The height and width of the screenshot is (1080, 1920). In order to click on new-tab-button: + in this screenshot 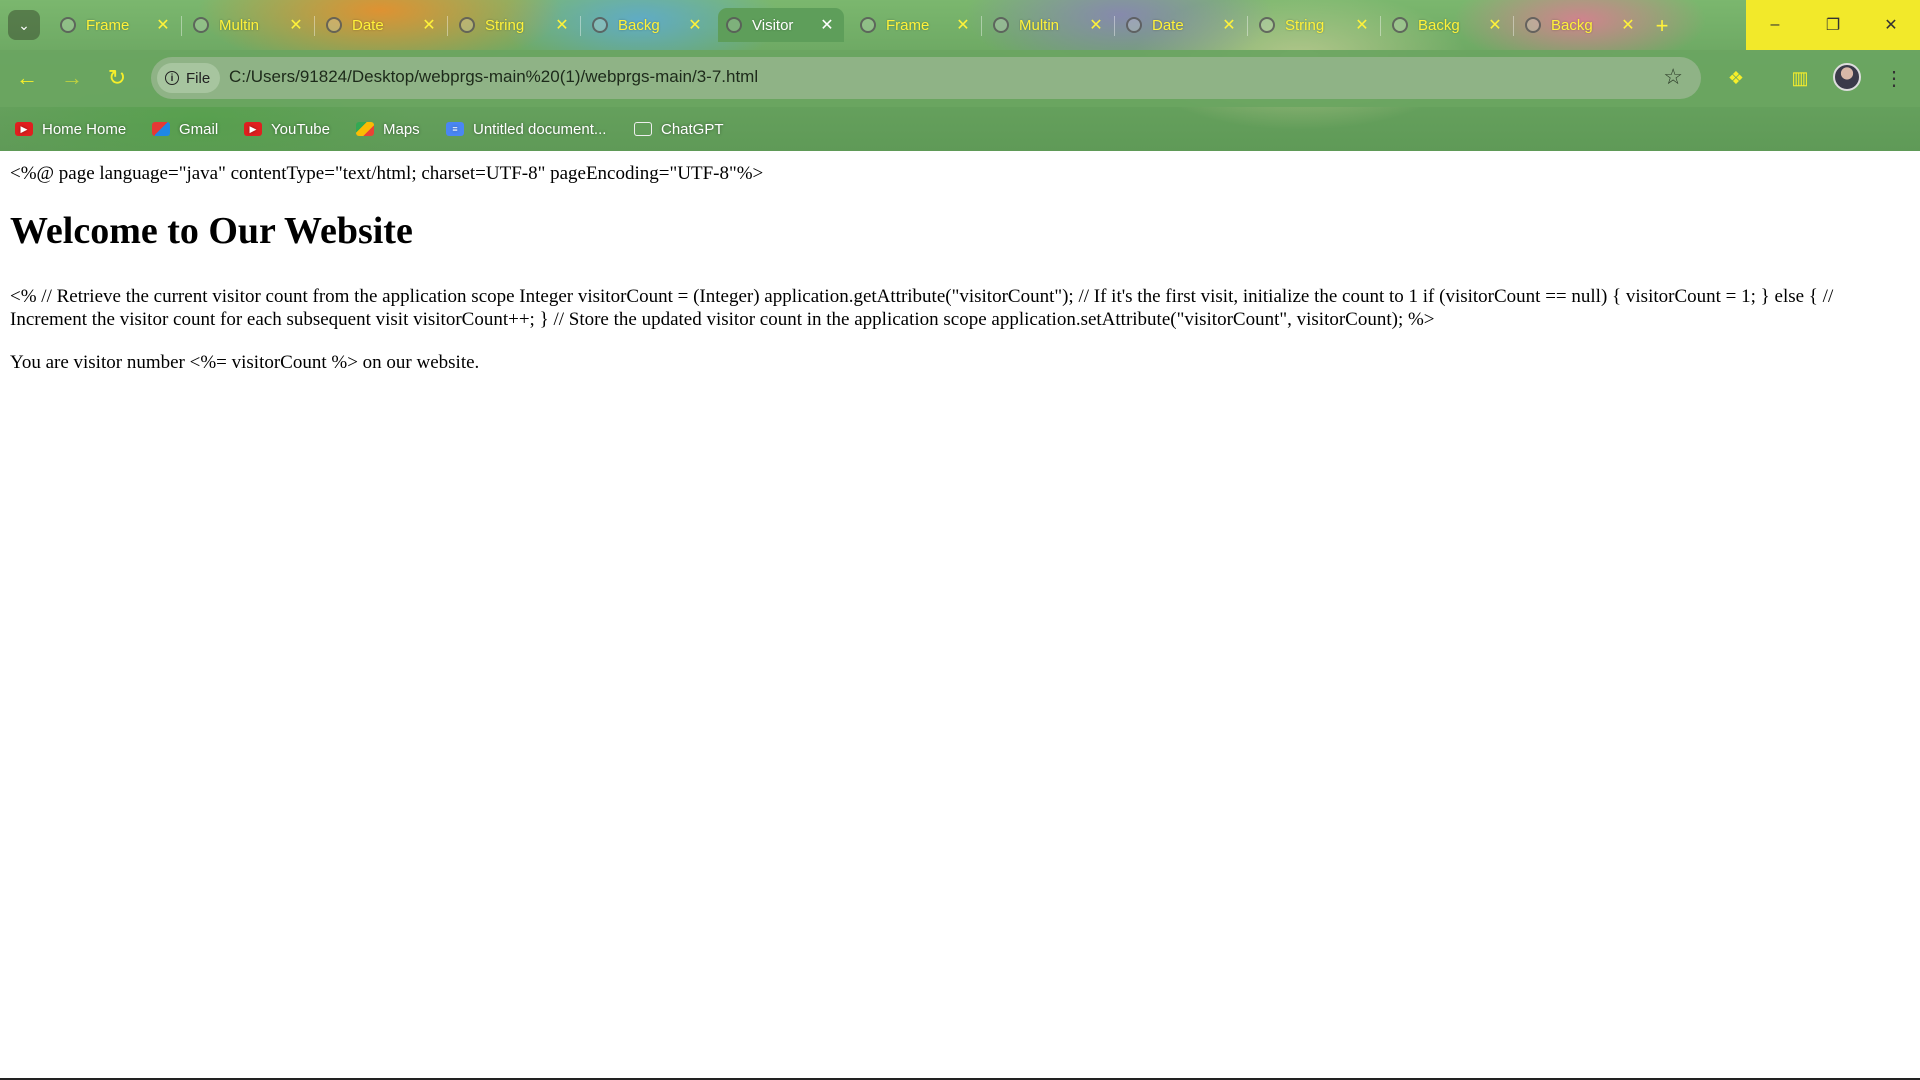, I will do `click(1662, 26)`.